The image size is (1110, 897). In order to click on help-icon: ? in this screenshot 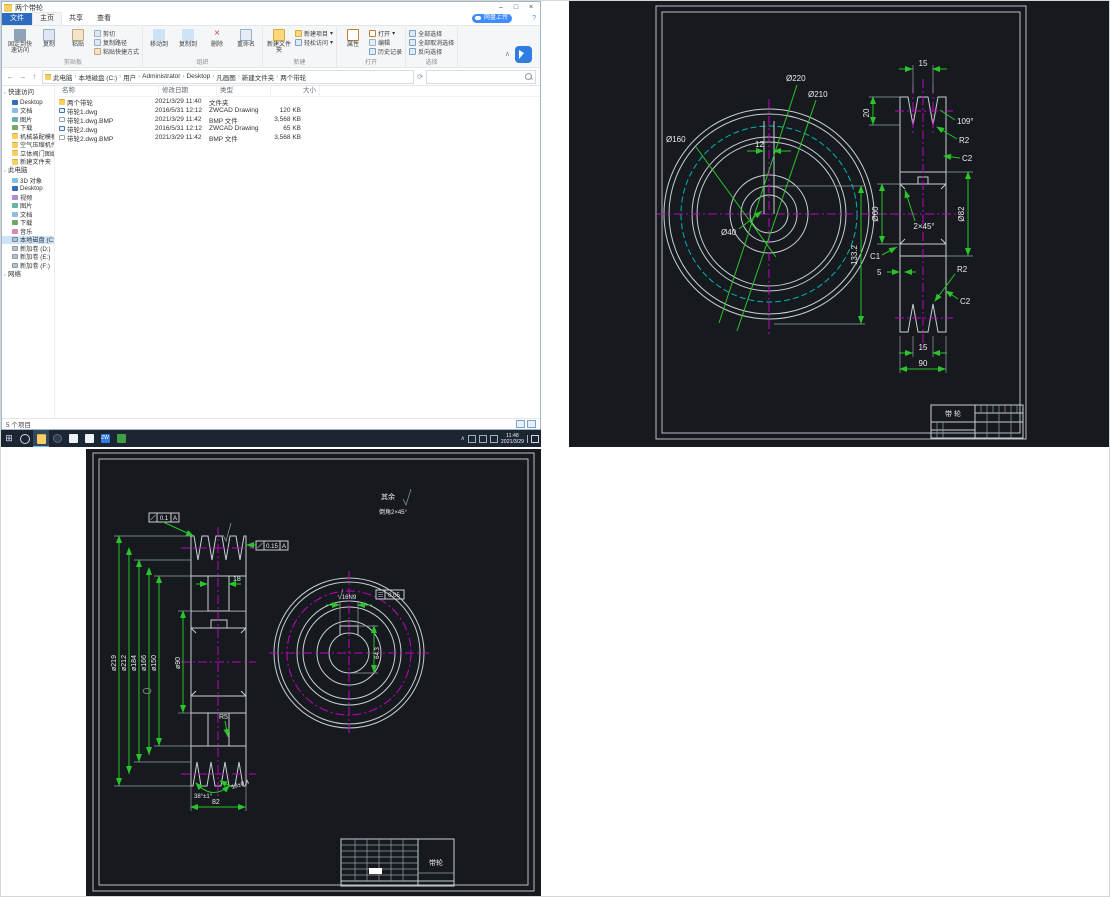, I will do `click(534, 18)`.